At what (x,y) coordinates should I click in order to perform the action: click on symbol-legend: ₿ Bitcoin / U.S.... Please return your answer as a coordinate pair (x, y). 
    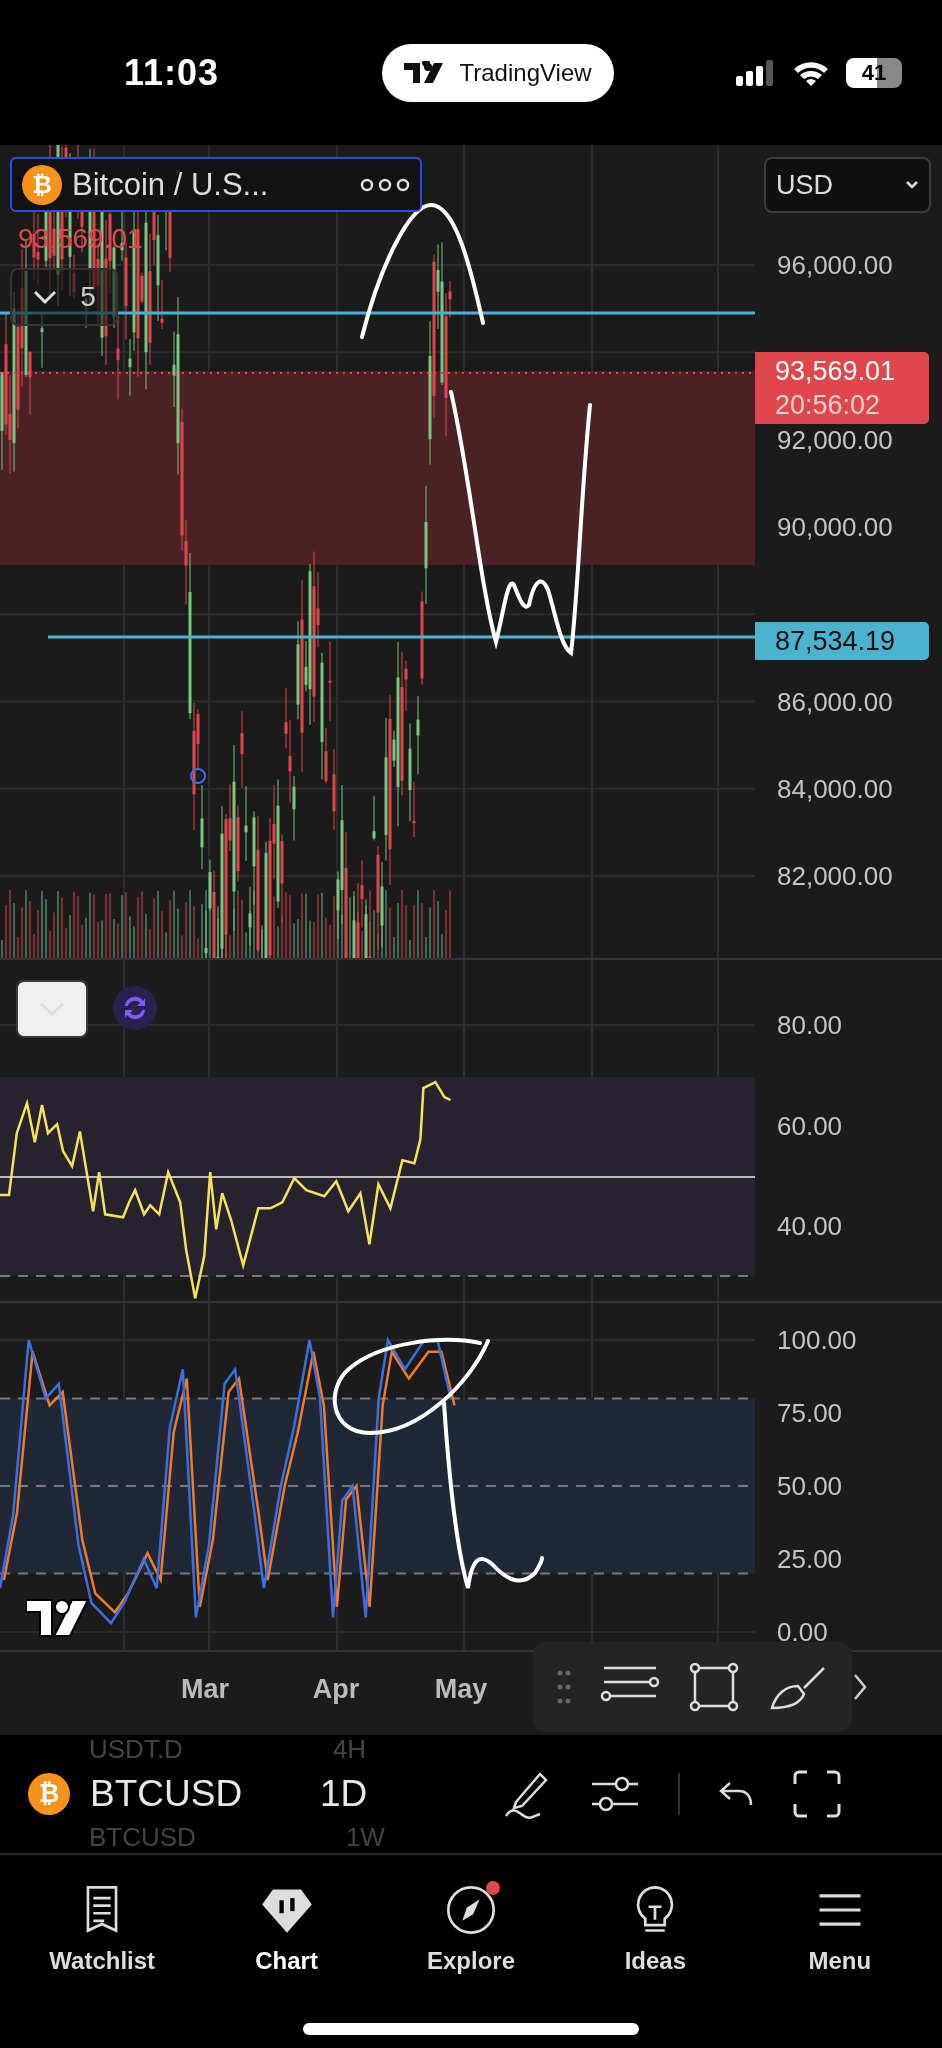
    Looking at the image, I should click on (216, 184).